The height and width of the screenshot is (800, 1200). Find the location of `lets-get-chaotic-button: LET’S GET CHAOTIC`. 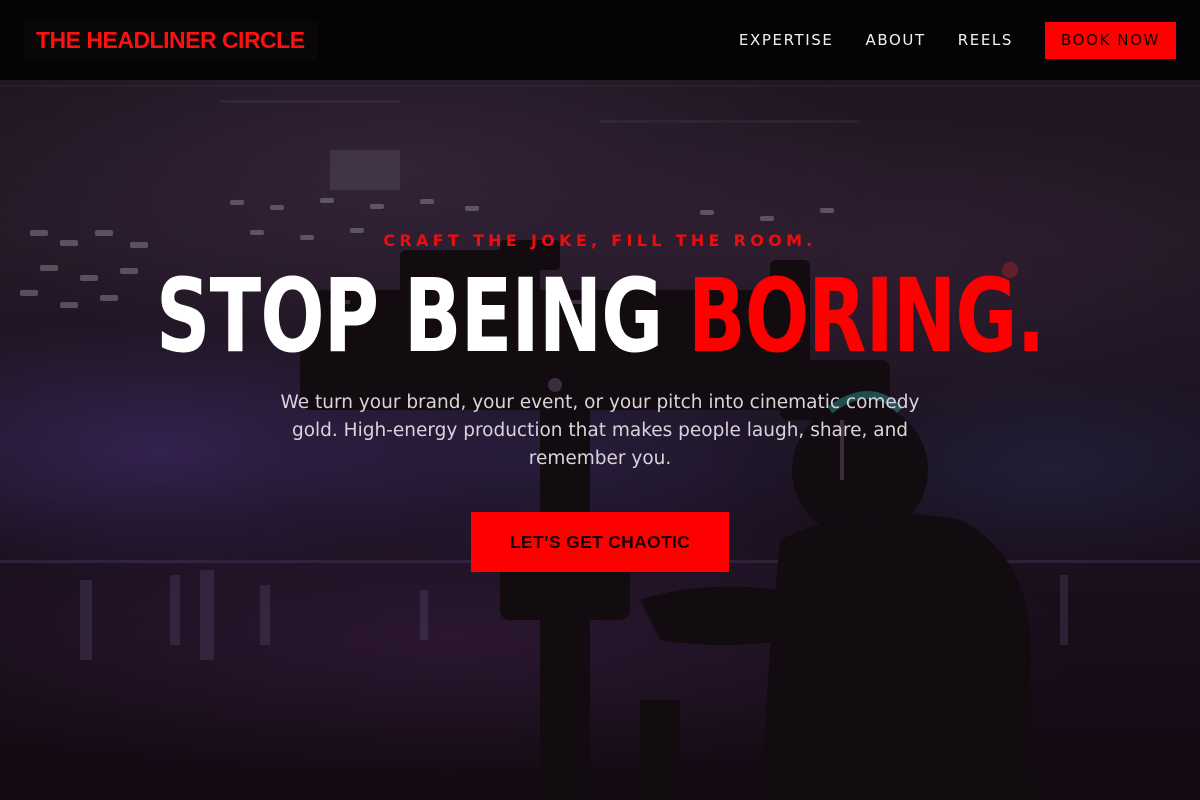

lets-get-chaotic-button: LET’S GET CHAOTIC is located at coordinates (600, 542).